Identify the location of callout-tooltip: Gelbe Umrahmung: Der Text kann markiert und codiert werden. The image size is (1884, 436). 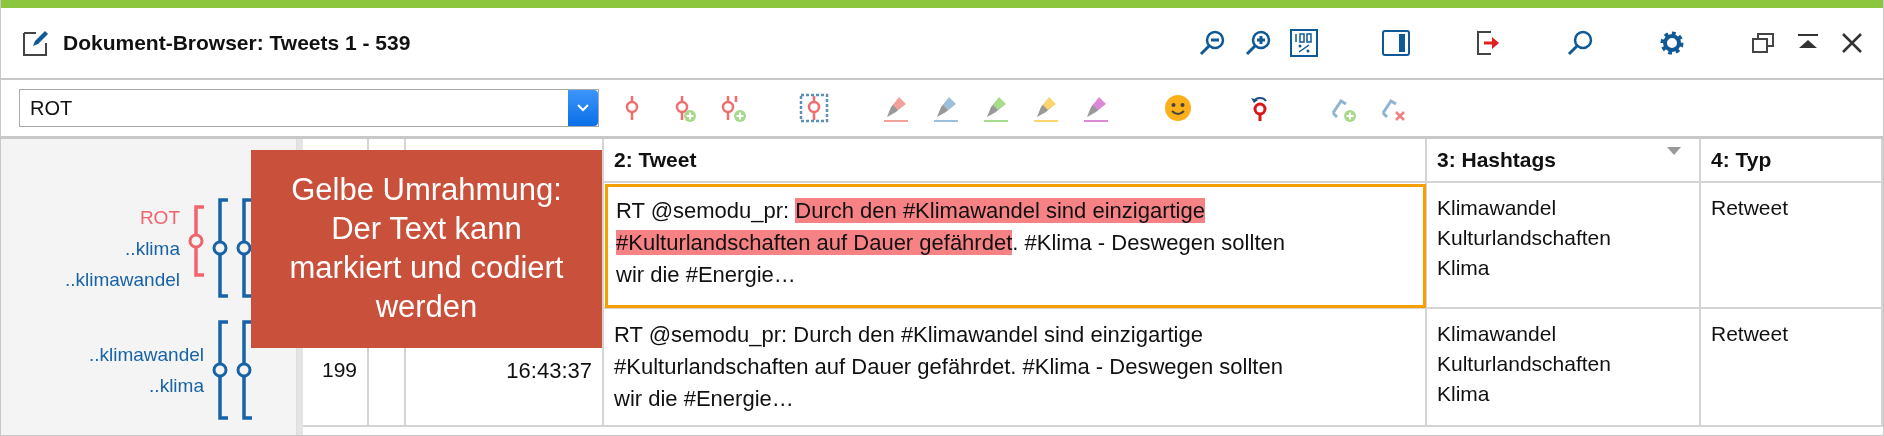
(426, 249).